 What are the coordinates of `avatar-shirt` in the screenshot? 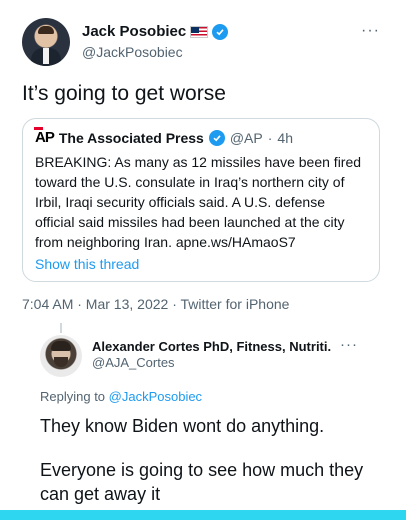 It's located at (46, 56).